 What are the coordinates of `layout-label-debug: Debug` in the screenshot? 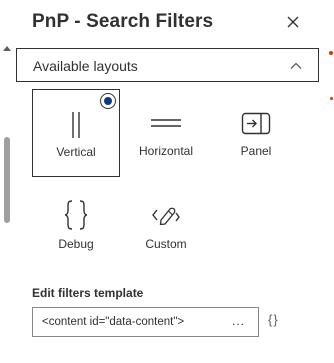 It's located at (76, 244).